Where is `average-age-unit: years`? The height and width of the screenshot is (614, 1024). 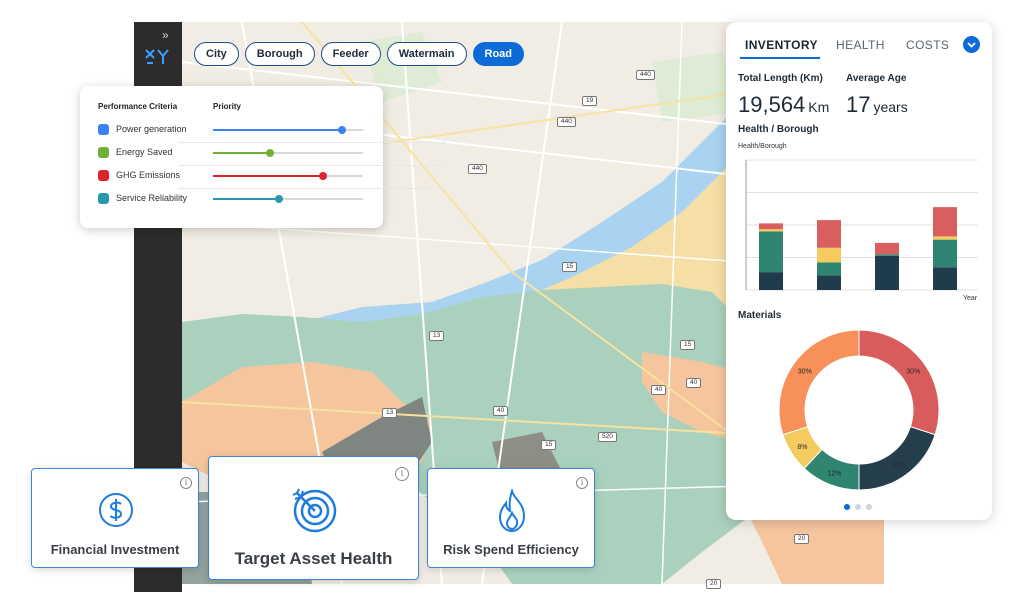
average-age-unit: years is located at coordinates (890, 107).